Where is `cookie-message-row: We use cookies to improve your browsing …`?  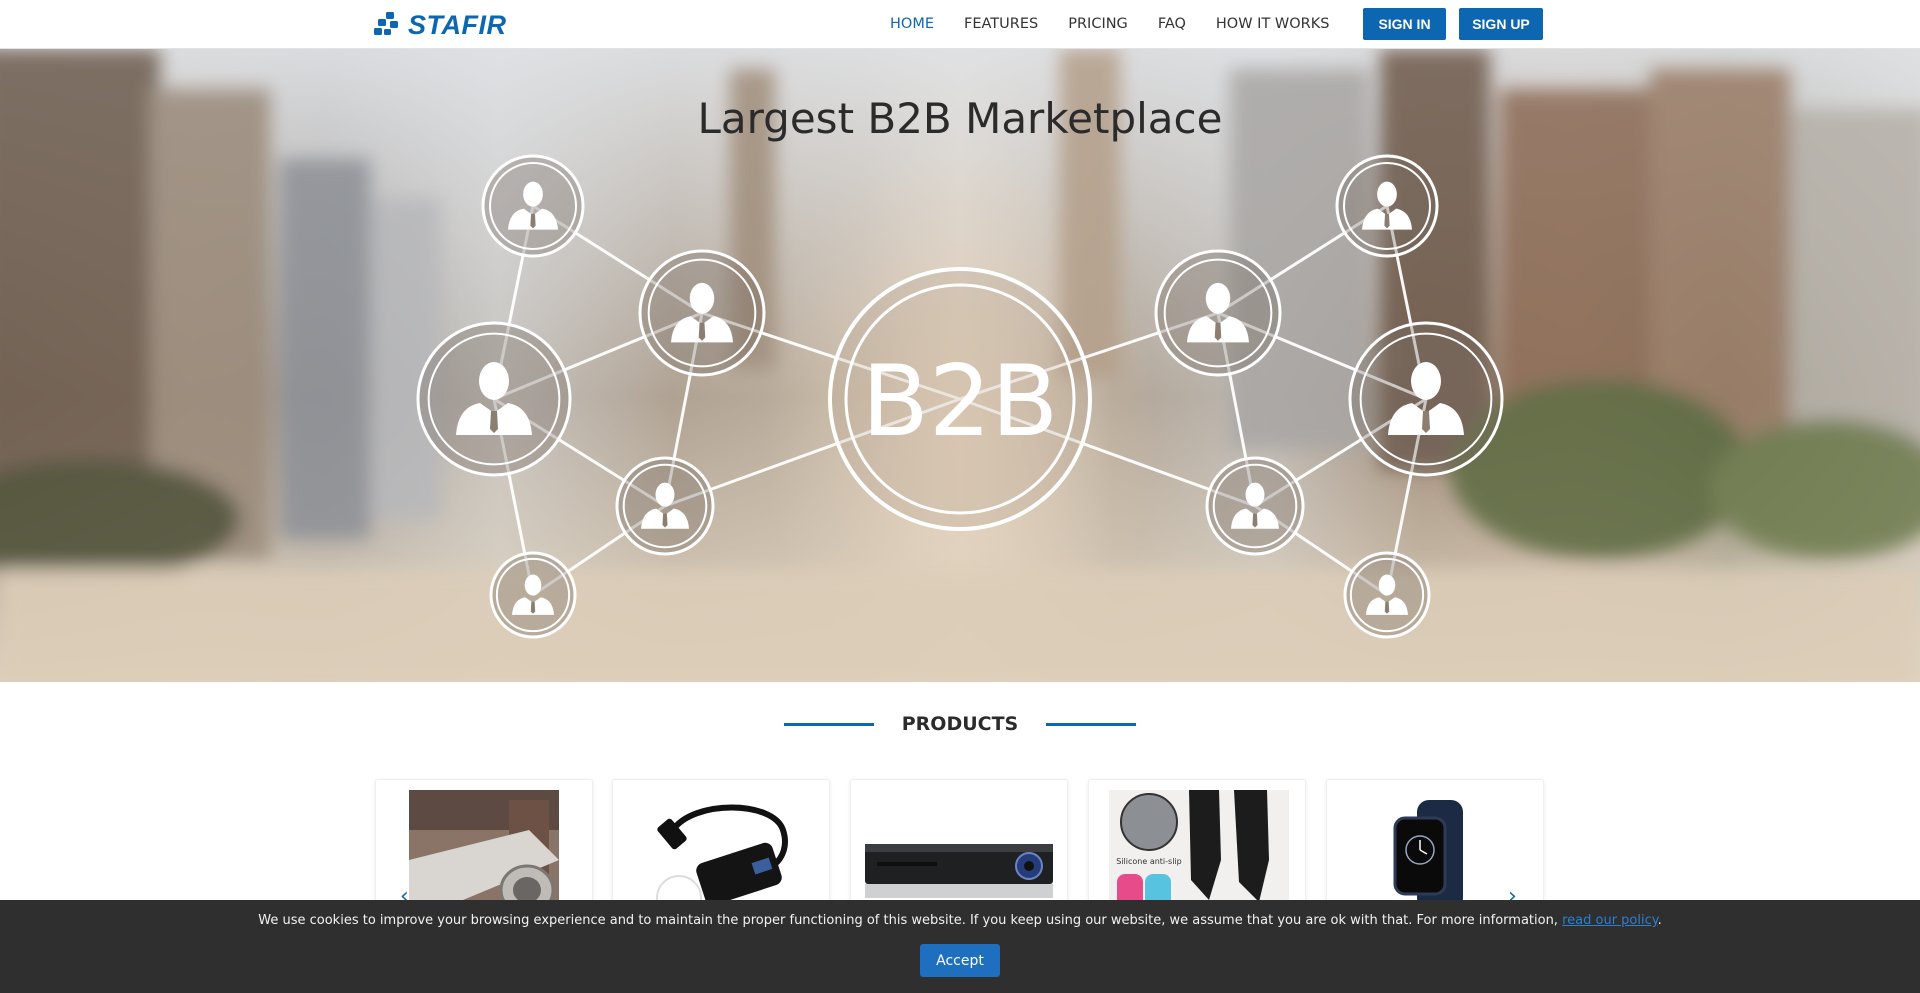 cookie-message-row: We use cookies to improve your browsing … is located at coordinates (960, 920).